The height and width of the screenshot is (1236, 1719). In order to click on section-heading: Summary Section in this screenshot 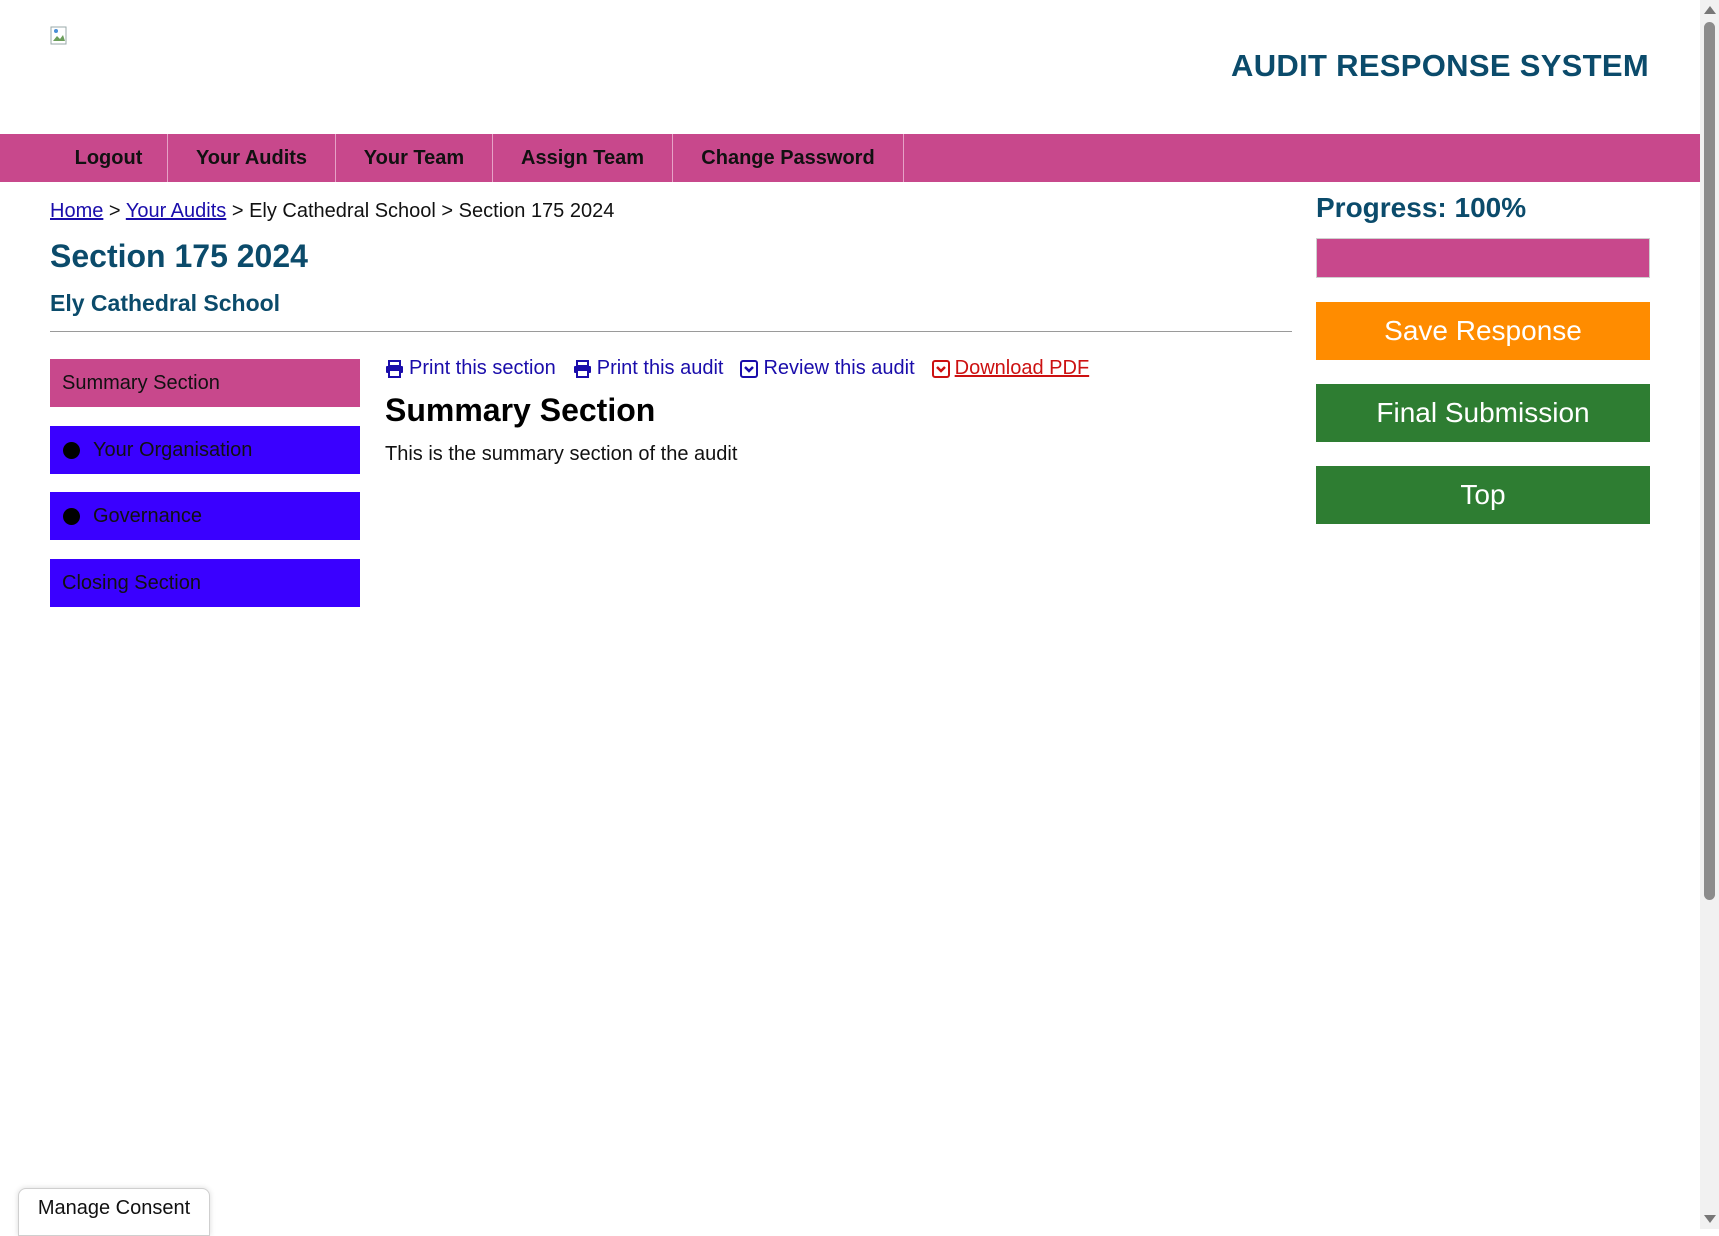, I will do `click(520, 410)`.